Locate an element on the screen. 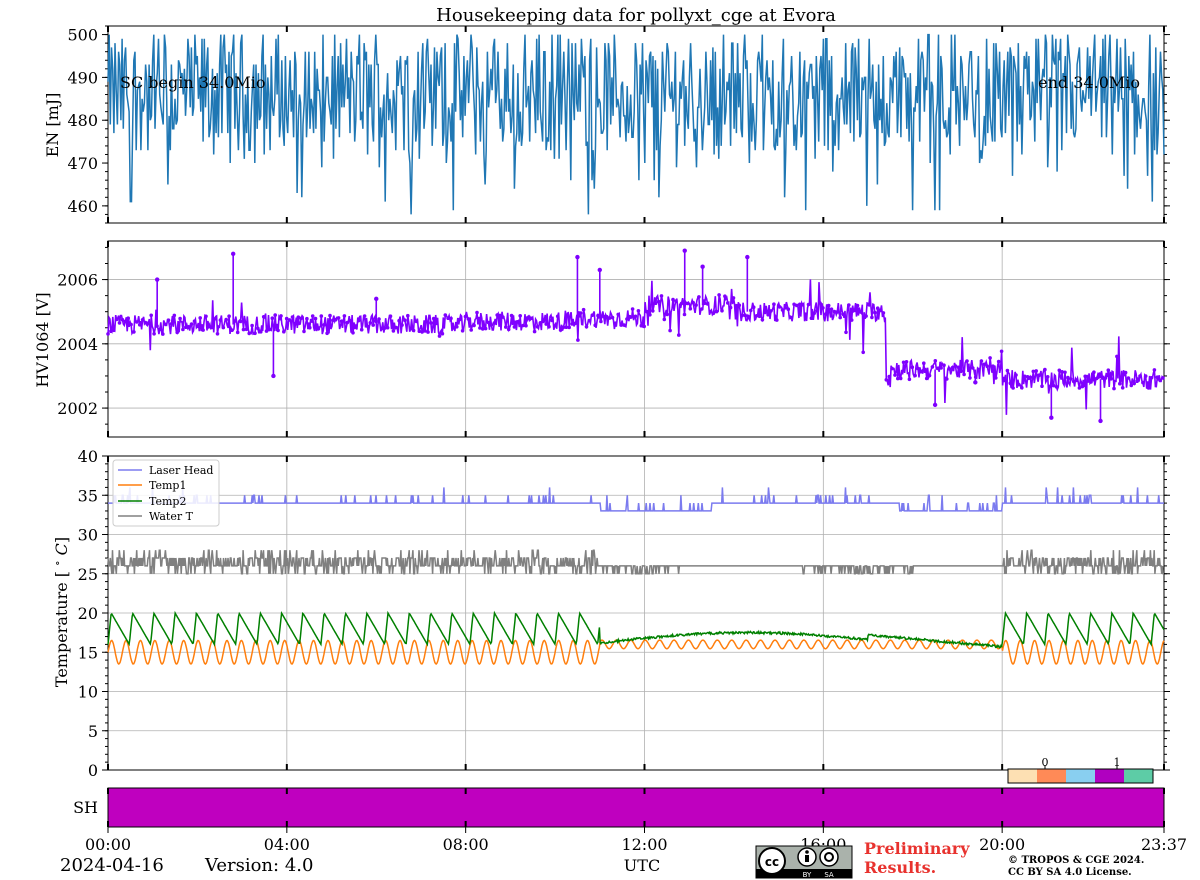 This screenshot has width=1200, height=880. preliminary-line2: Results. is located at coordinates (900, 867).